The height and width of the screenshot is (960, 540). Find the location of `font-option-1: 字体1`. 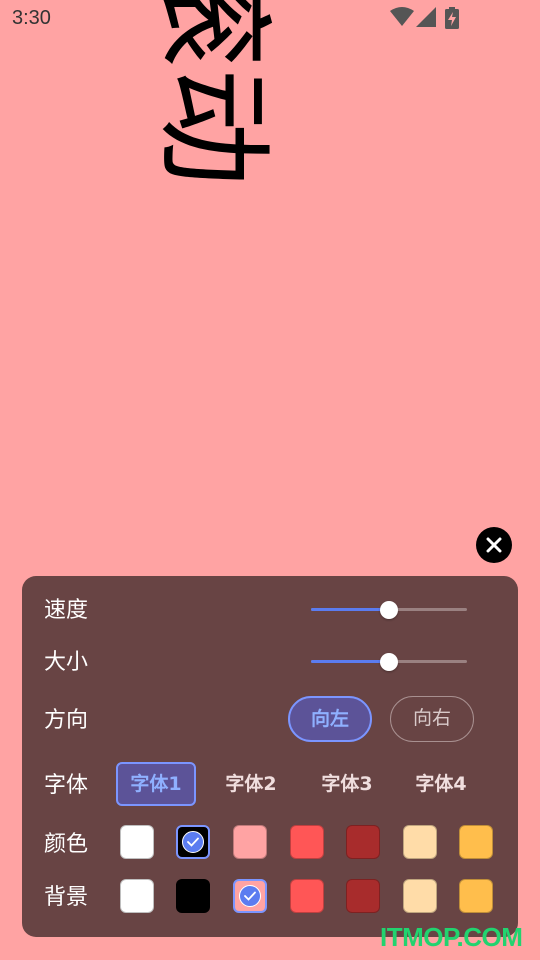

font-option-1: 字体1 is located at coordinates (156, 784).